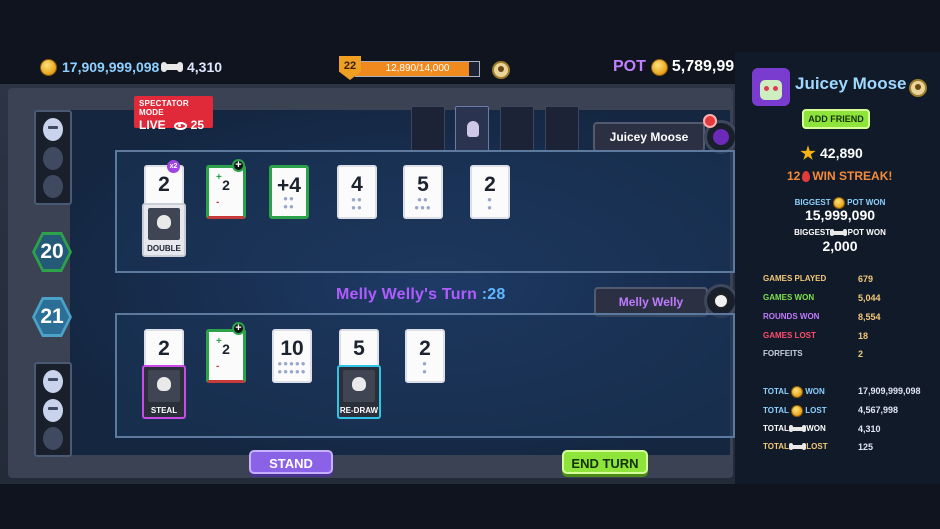 The width and height of the screenshot is (940, 529). Describe the element at coordinates (407, 294) in the screenshot. I see `turn-text: Melly Welly's Turn` at that location.